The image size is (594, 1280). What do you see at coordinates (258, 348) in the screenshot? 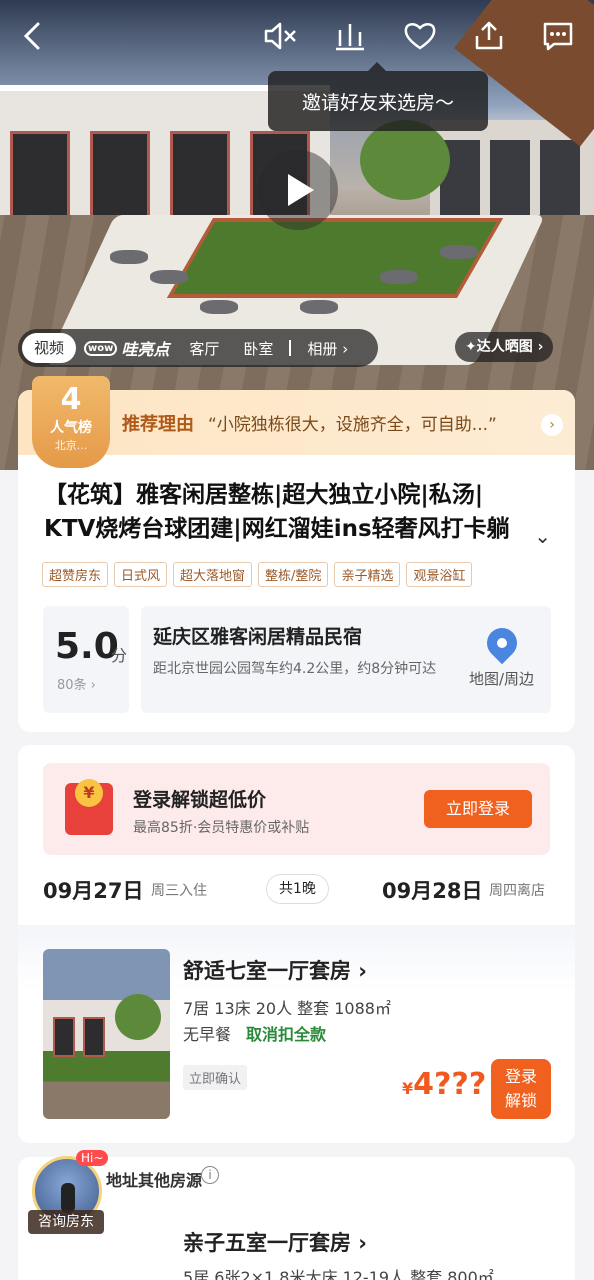
I see `tab-bedroom: 卧室` at bounding box center [258, 348].